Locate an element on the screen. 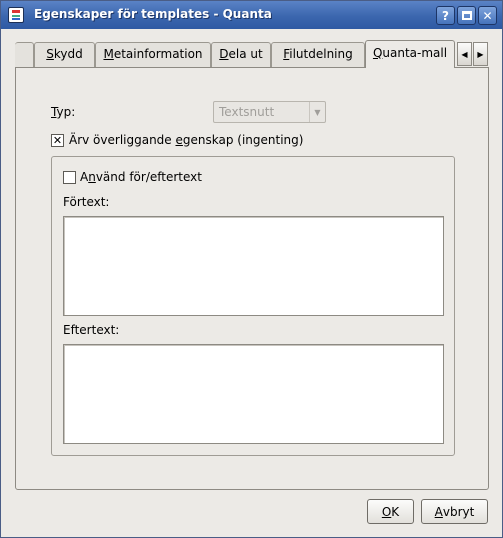 The width and height of the screenshot is (503, 538). tab-skydd: Skydd is located at coordinates (64, 54).